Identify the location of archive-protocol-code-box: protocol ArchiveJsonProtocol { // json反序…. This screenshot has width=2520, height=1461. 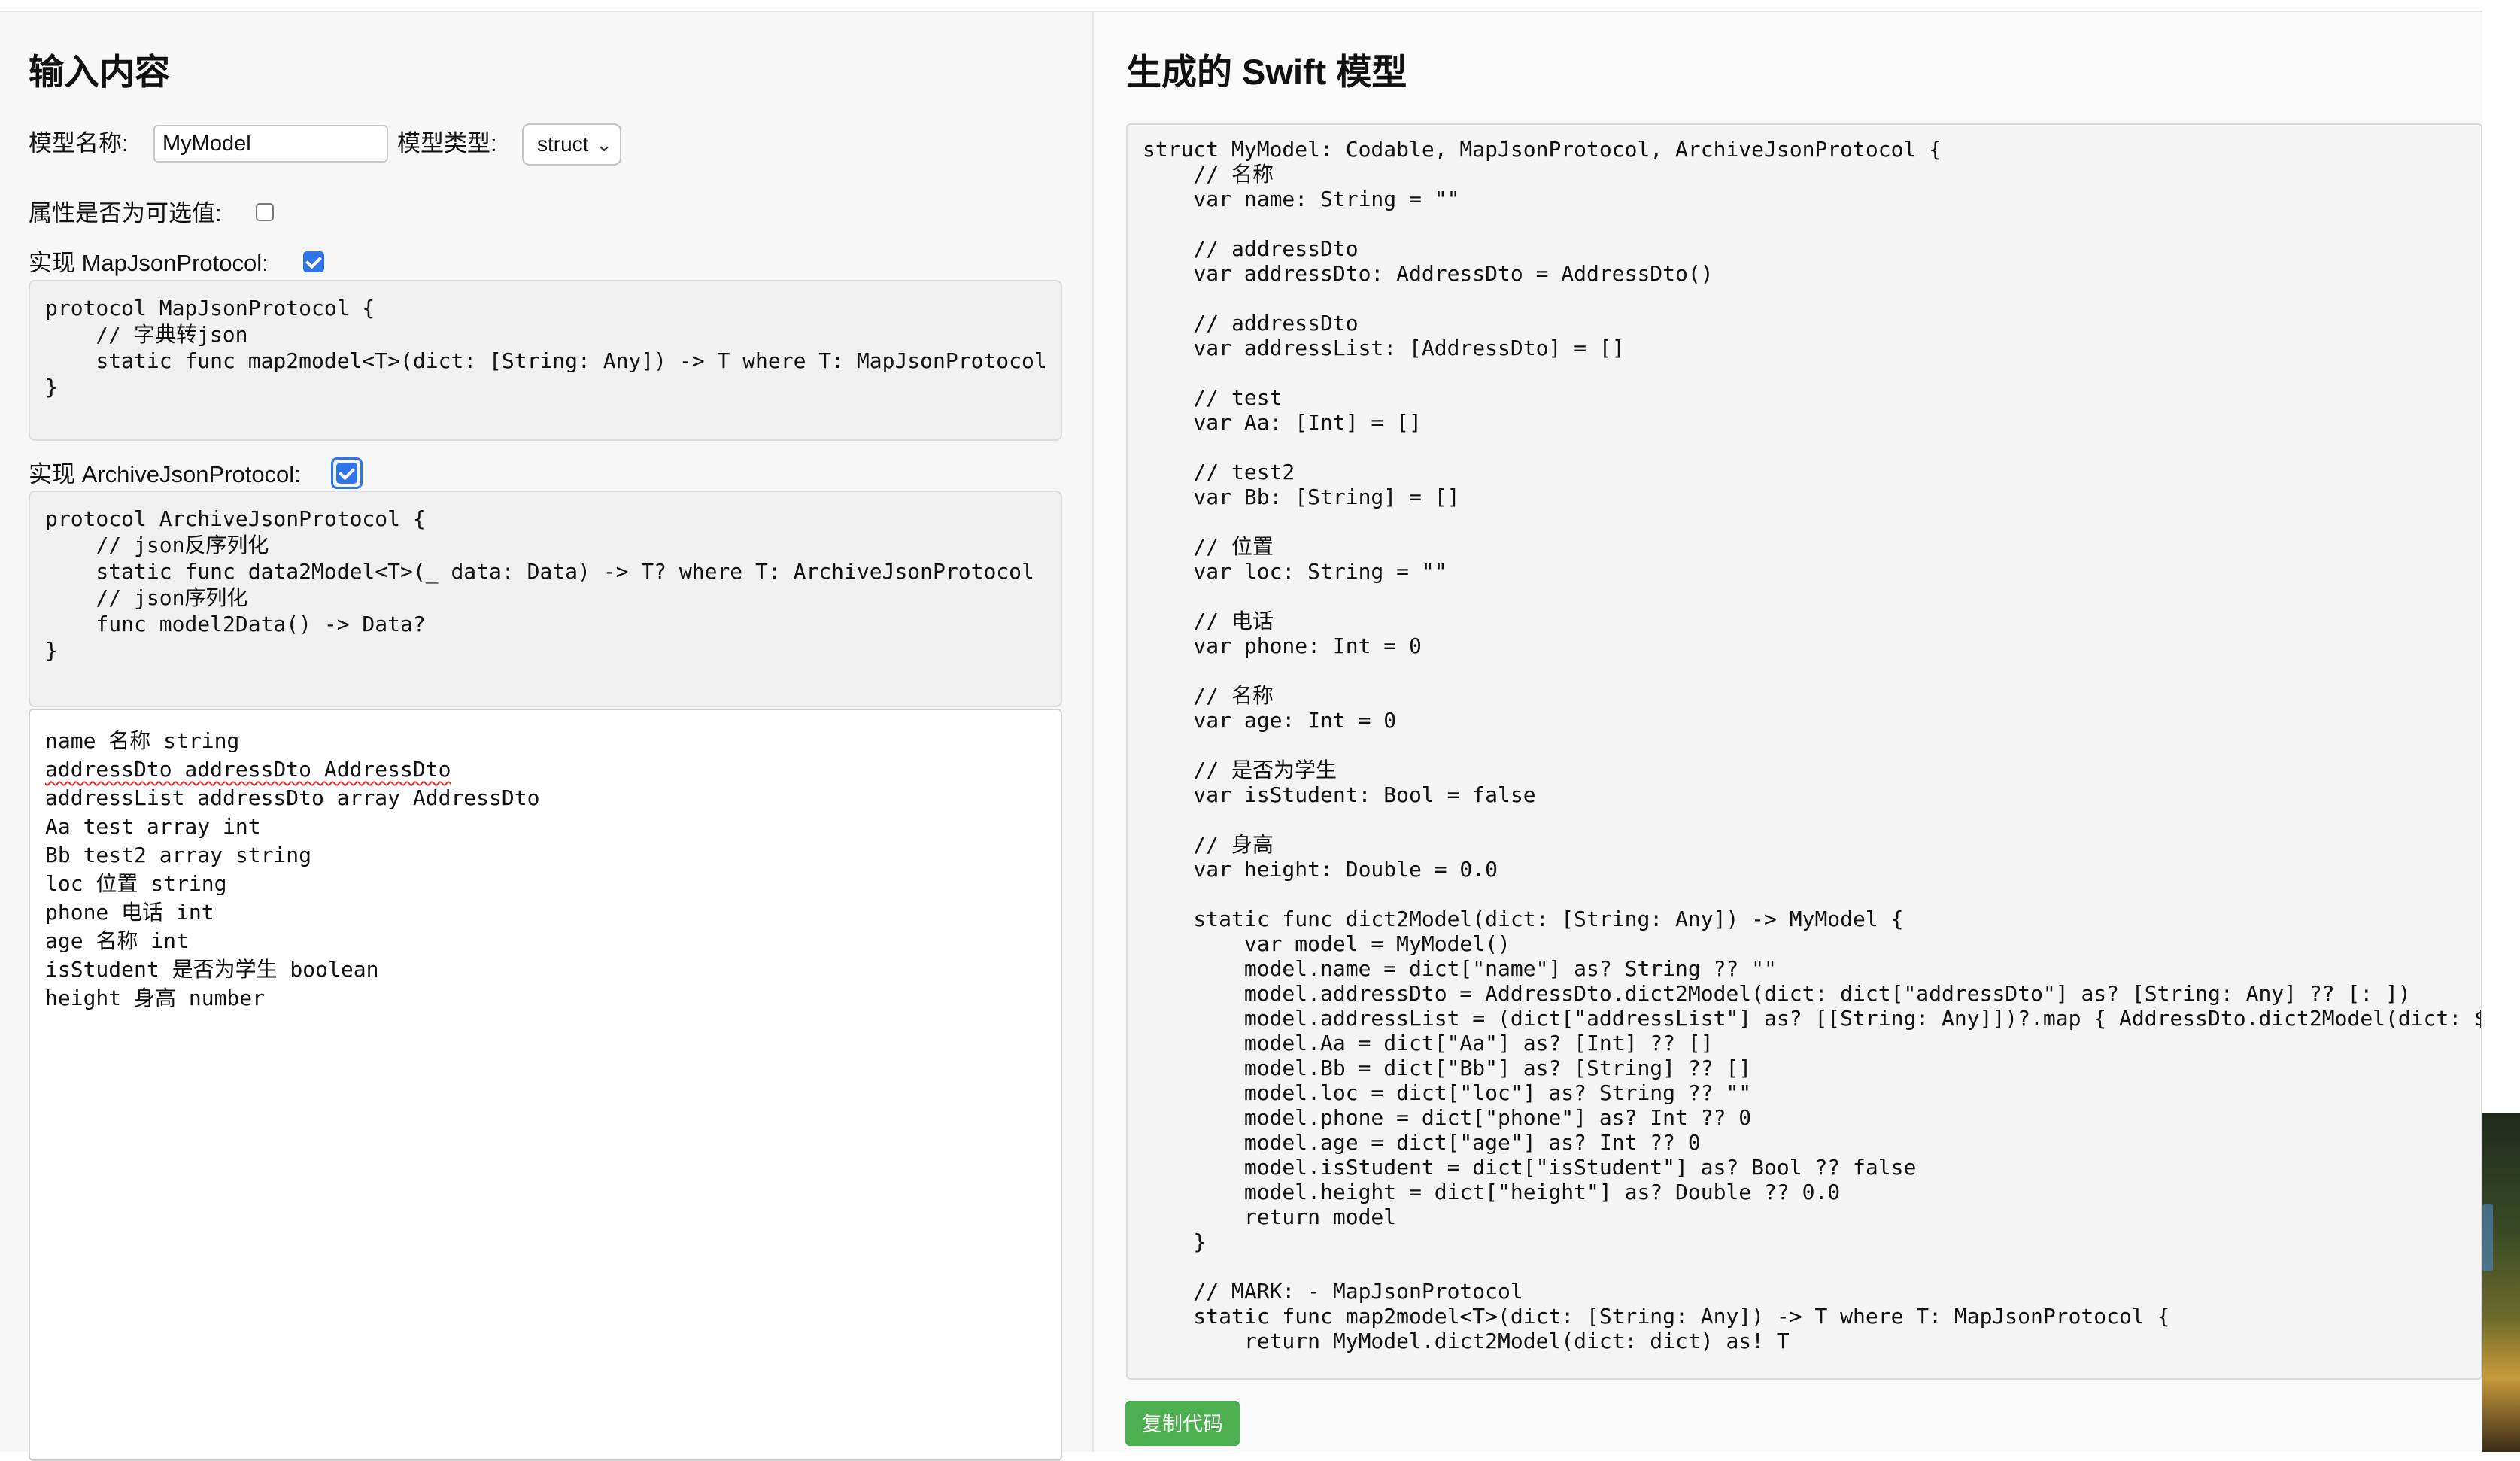
(545, 599).